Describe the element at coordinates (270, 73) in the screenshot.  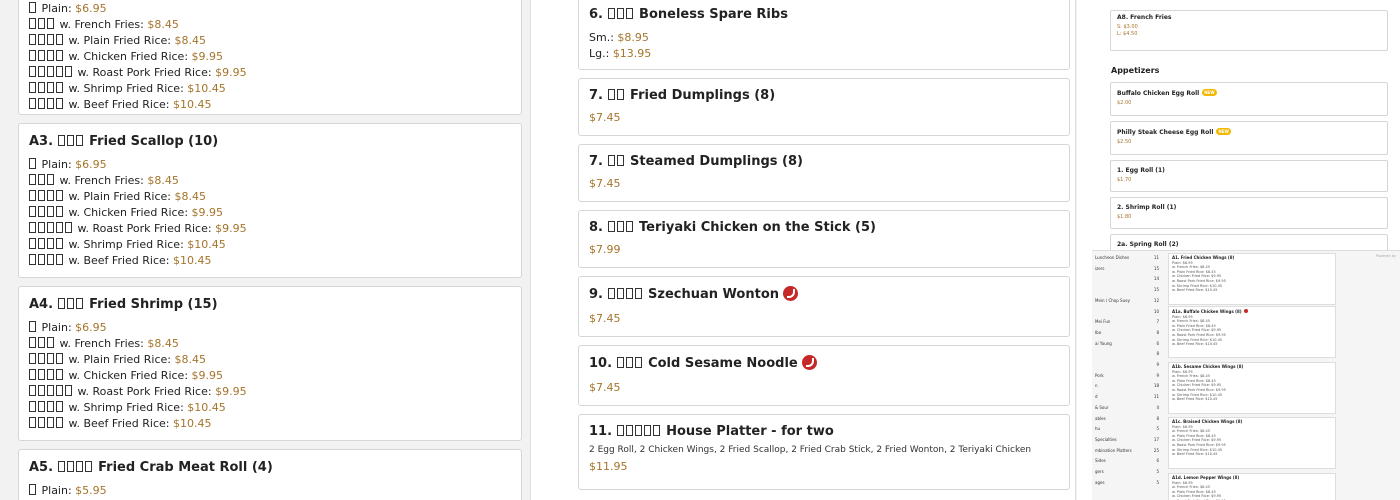
I see `price-line: w. Roast Pork Fried Rice: $9.95` at that location.